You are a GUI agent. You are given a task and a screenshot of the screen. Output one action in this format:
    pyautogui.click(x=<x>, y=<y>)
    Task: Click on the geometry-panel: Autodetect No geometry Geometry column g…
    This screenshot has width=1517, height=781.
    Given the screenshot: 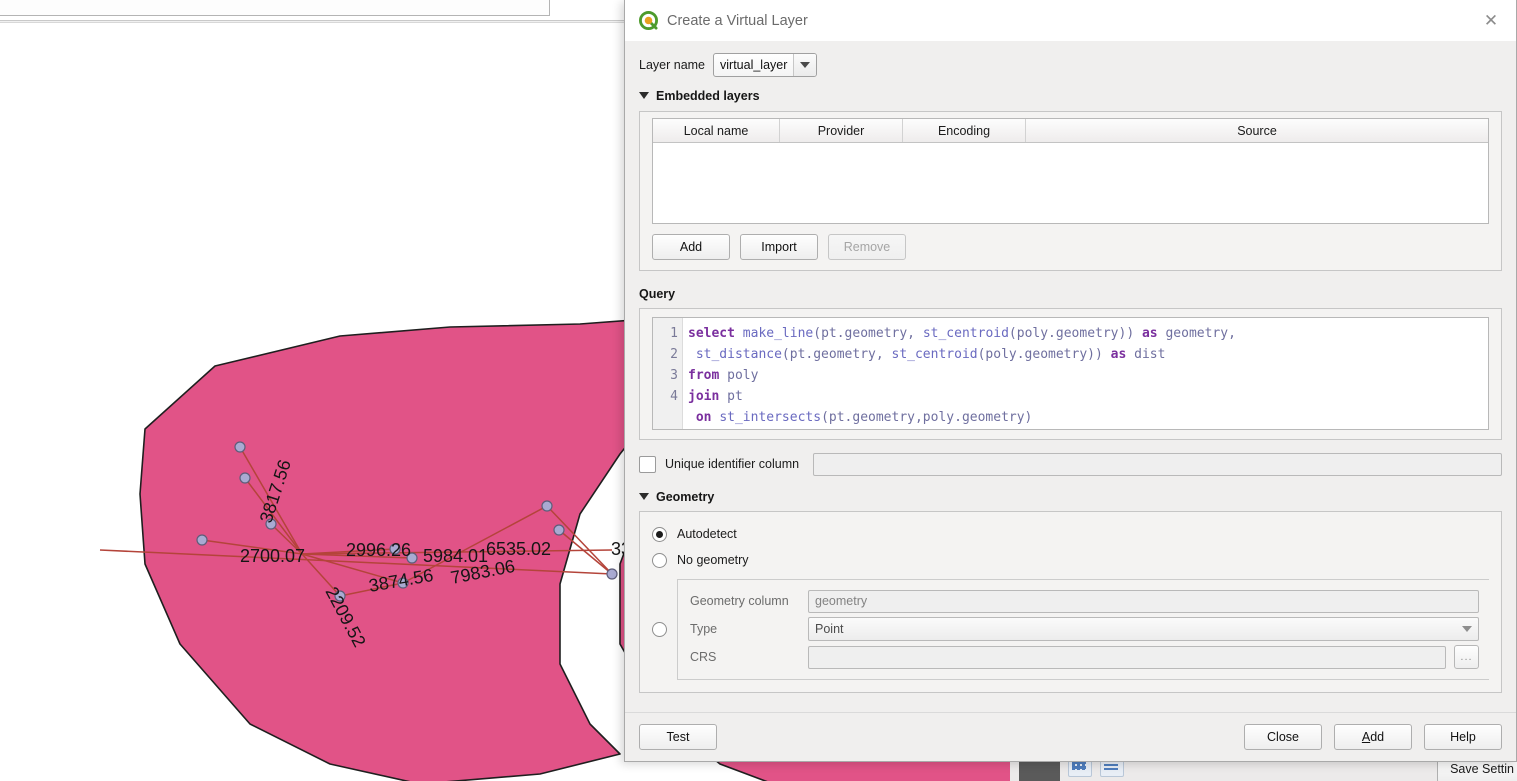 What is the action you would take?
    pyautogui.click(x=1070, y=602)
    